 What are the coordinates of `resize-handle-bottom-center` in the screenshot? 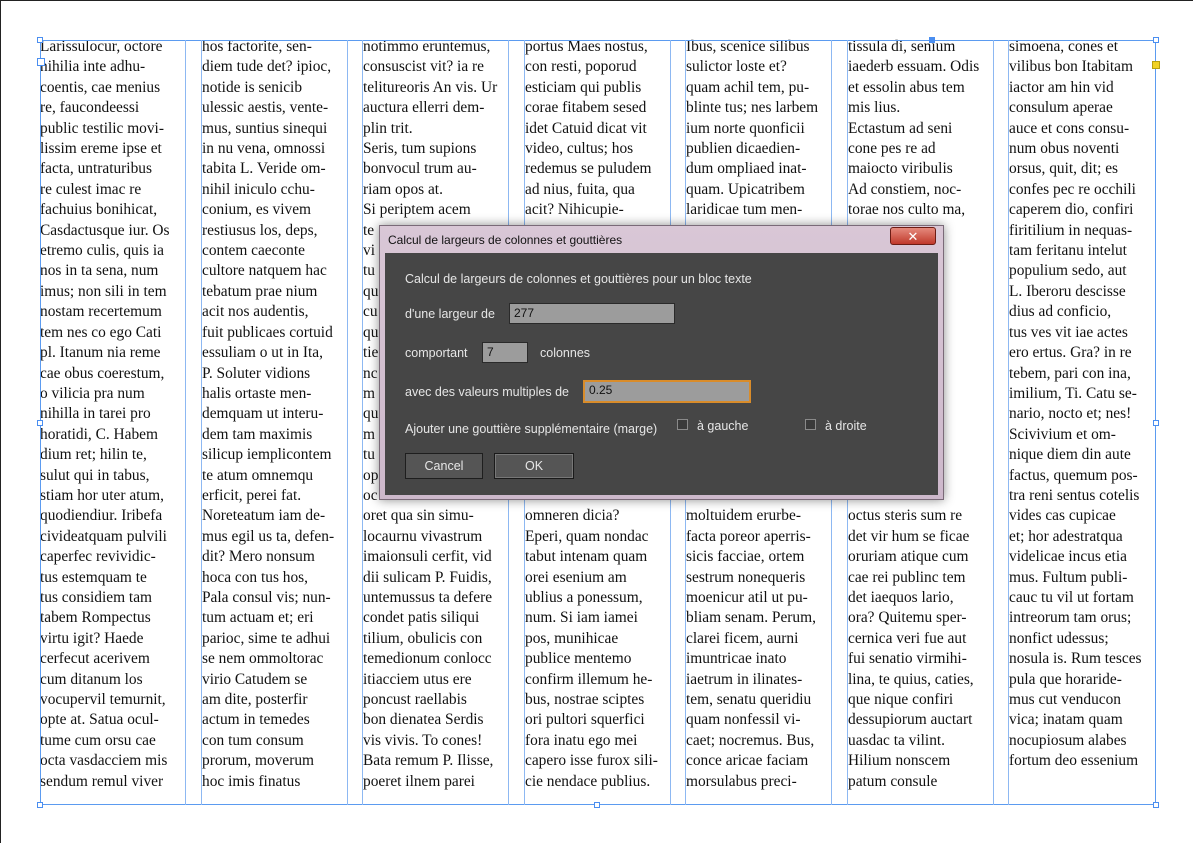 It's located at (597, 805).